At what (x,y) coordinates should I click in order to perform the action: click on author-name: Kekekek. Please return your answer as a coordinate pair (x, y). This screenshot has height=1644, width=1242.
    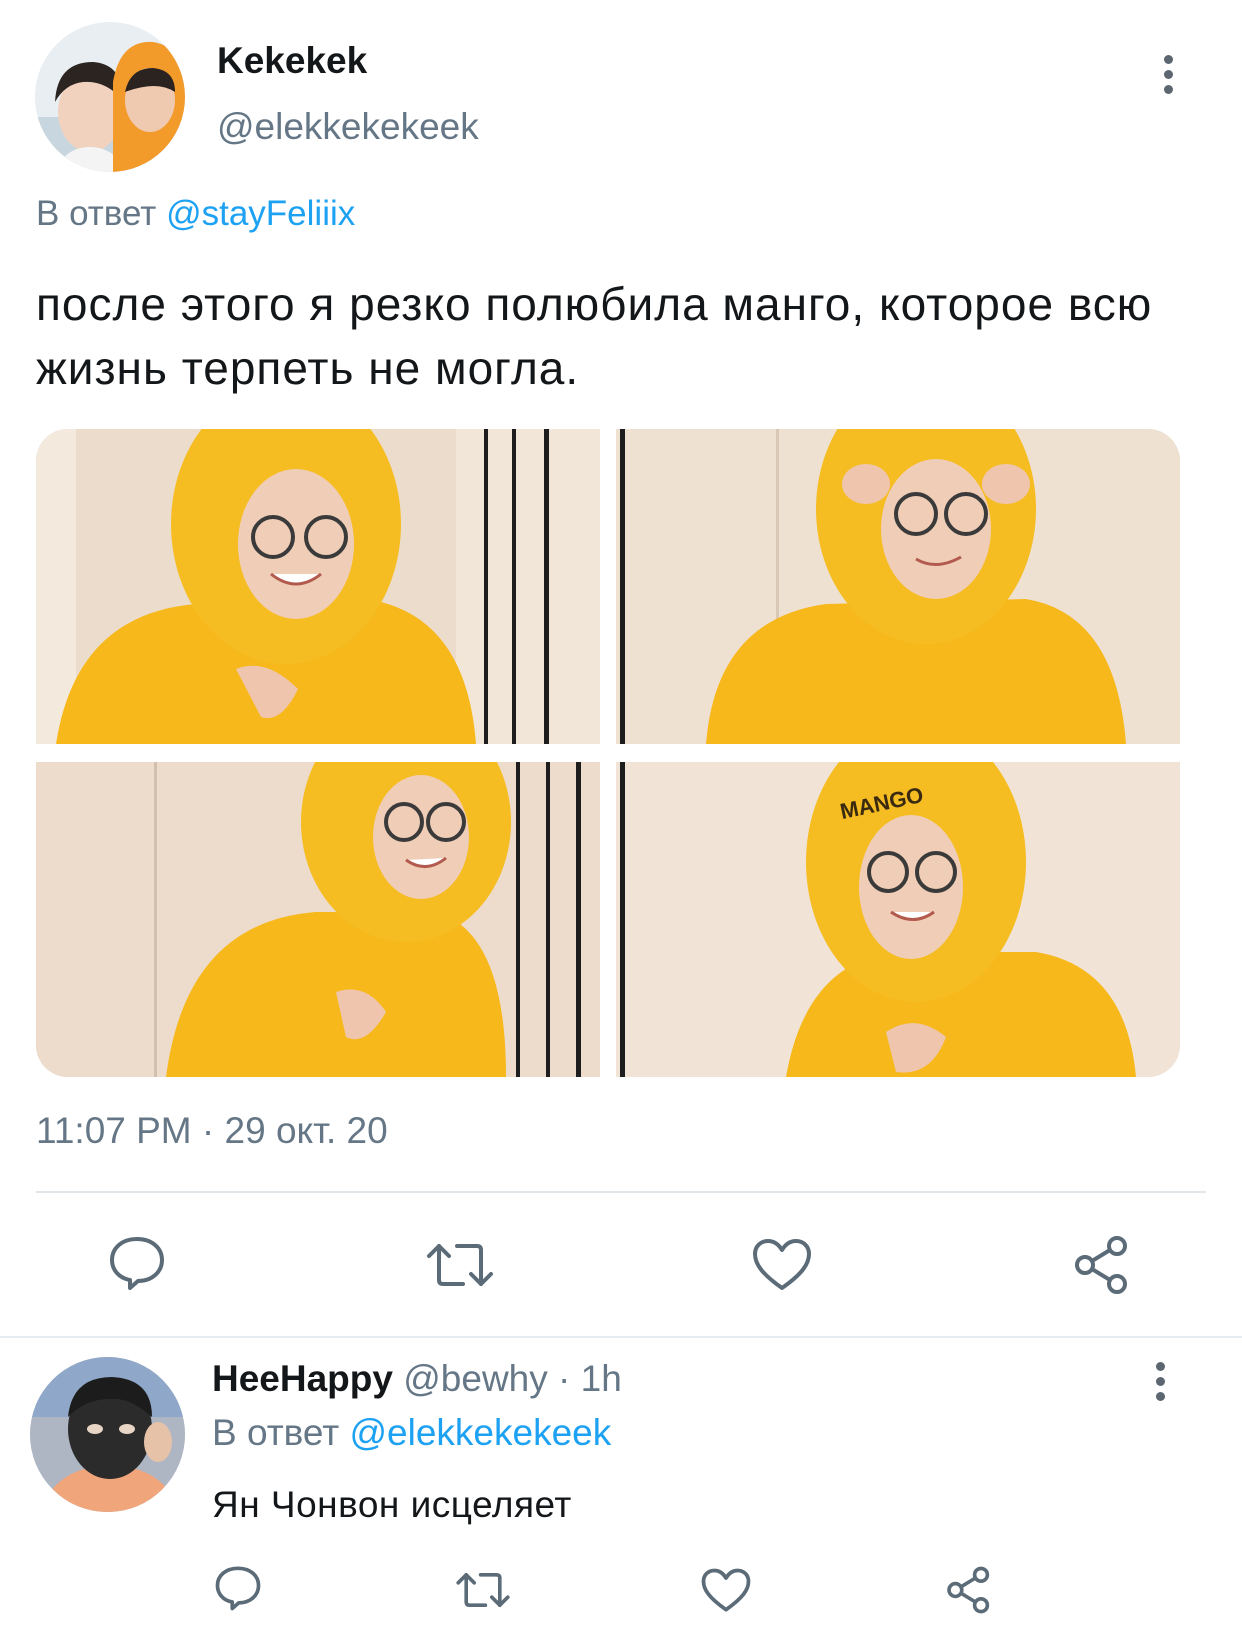
    Looking at the image, I should click on (292, 61).